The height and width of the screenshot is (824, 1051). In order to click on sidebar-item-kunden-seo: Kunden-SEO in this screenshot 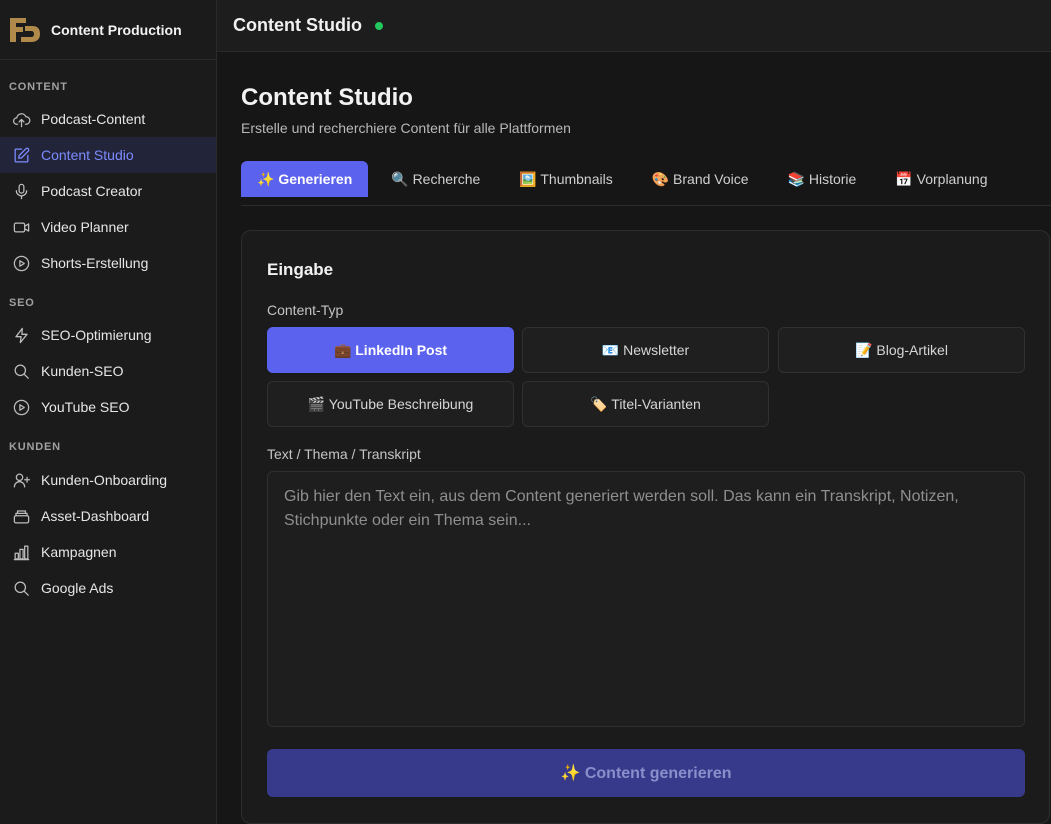, I will do `click(108, 371)`.